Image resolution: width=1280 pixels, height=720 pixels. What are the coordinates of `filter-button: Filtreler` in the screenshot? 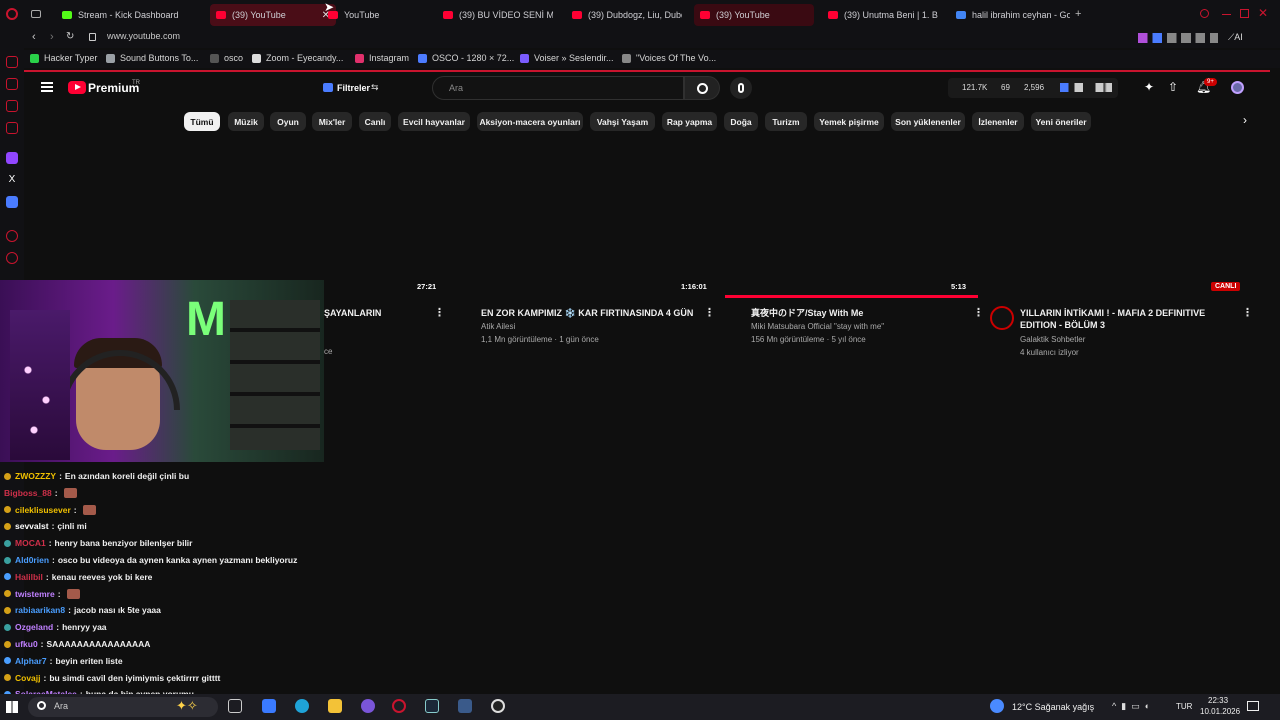 It's located at (353, 88).